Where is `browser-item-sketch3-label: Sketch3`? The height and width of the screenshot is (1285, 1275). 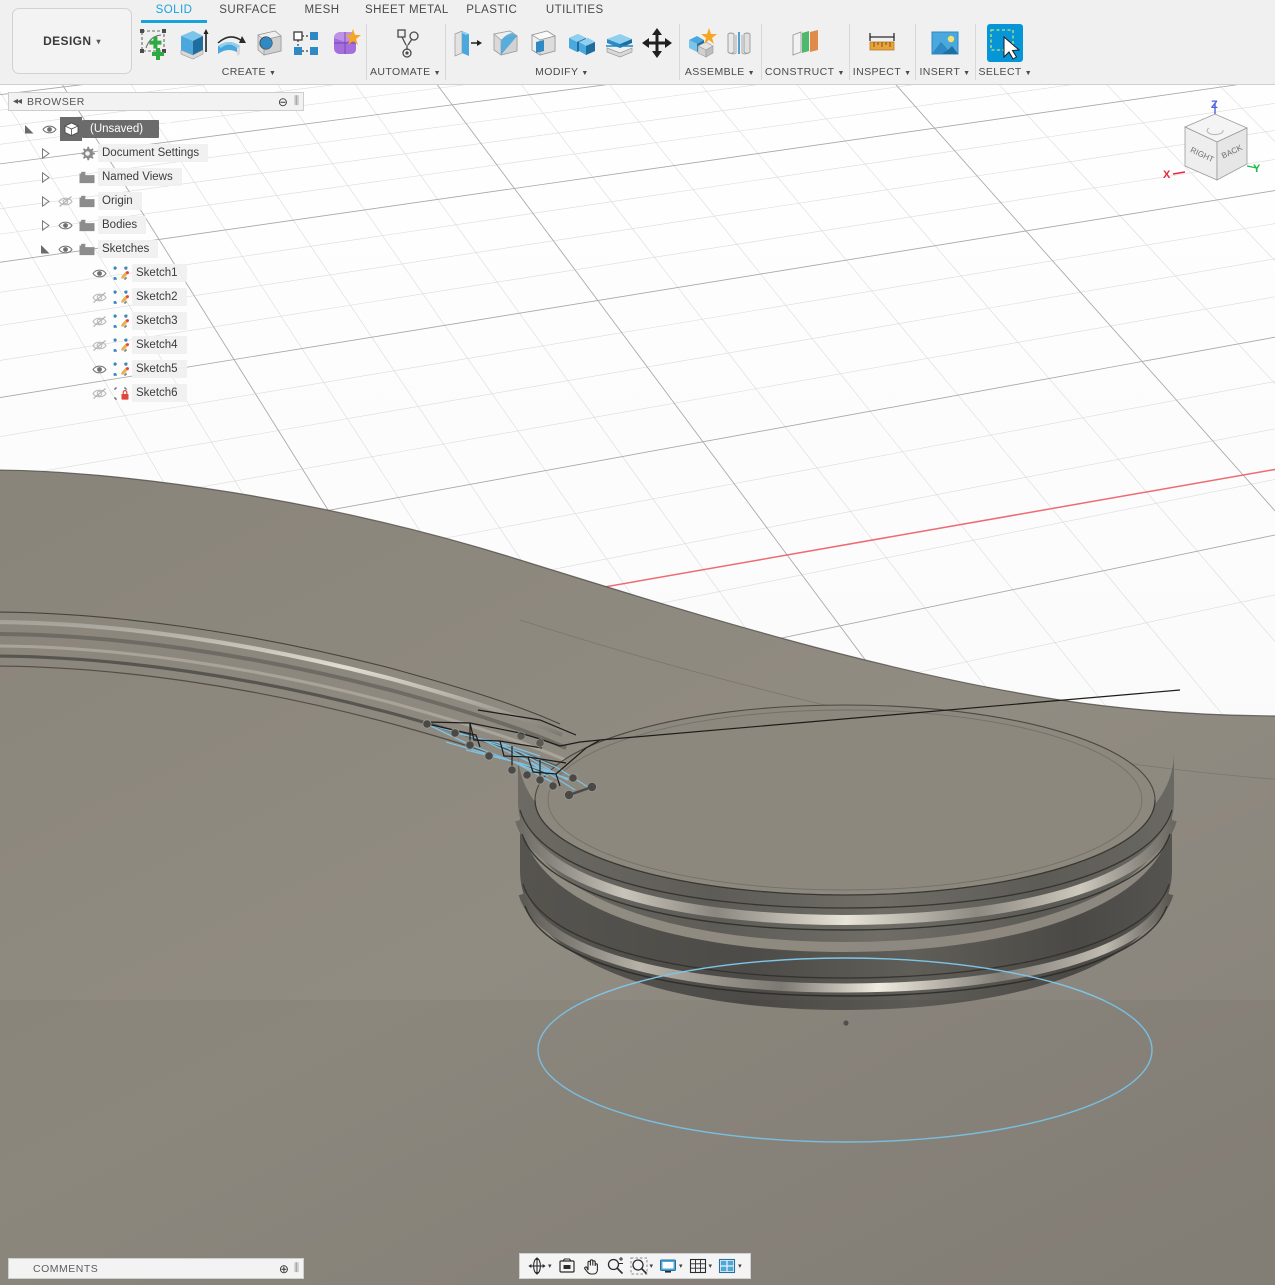
browser-item-sketch3-label: Sketch3 is located at coordinates (159, 321).